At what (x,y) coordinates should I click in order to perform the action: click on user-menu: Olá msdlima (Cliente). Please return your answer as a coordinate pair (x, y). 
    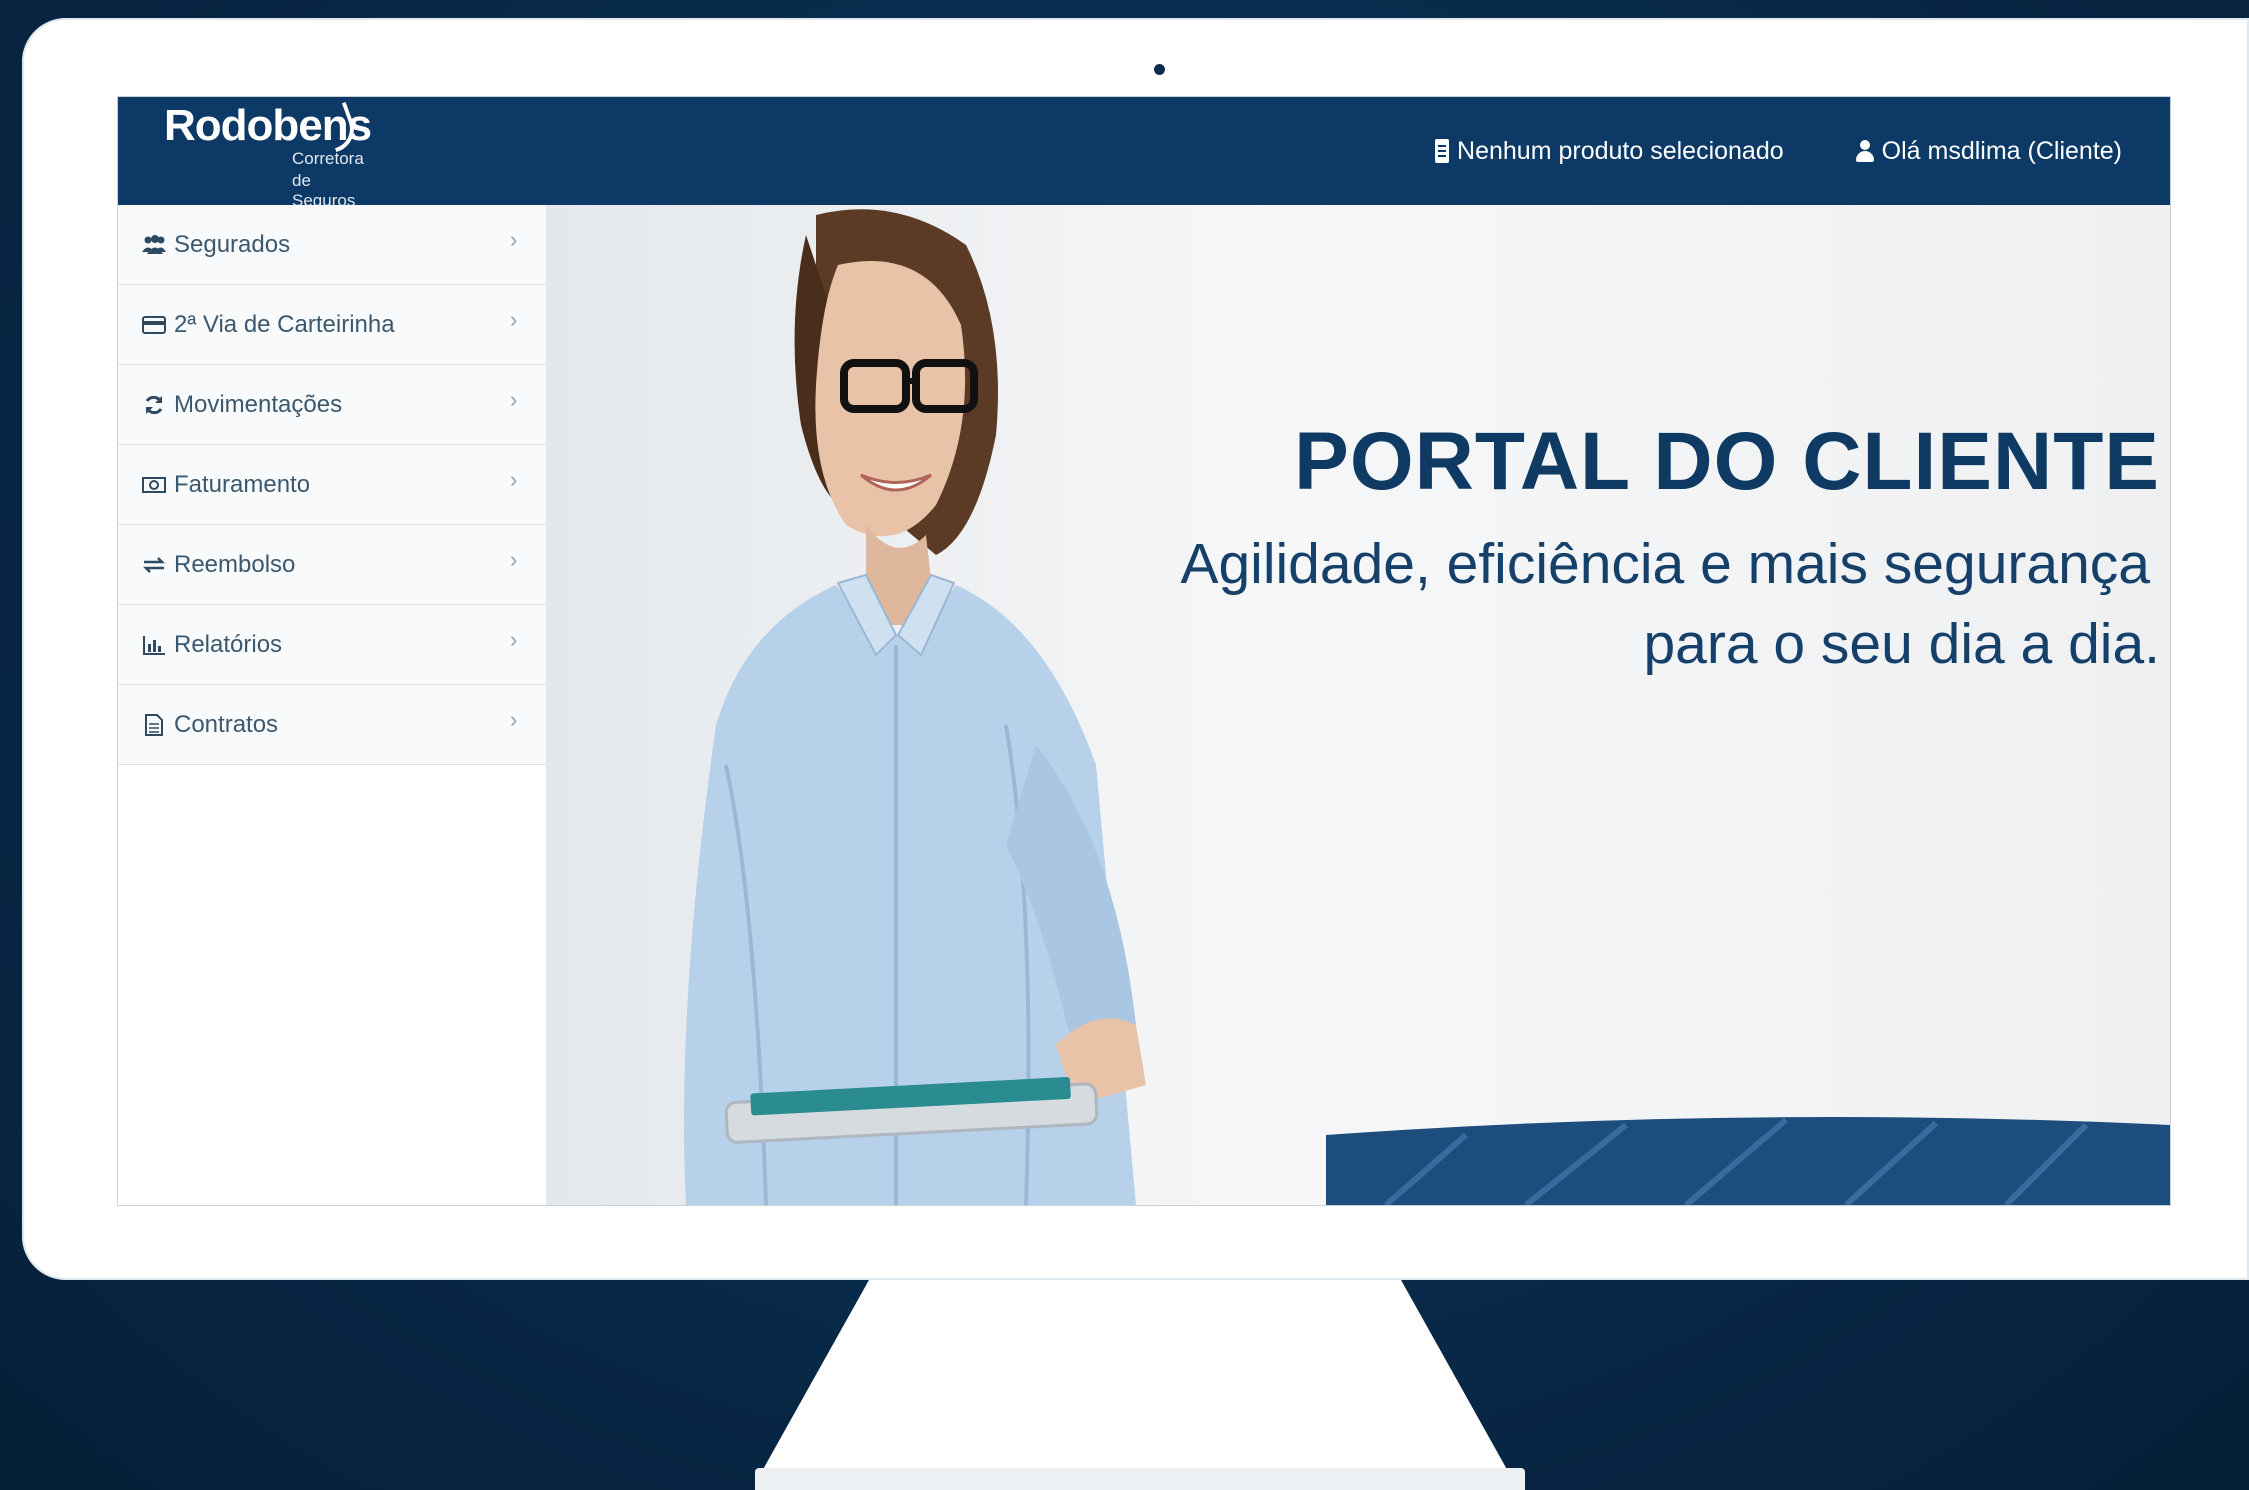
    Looking at the image, I should click on (1988, 151).